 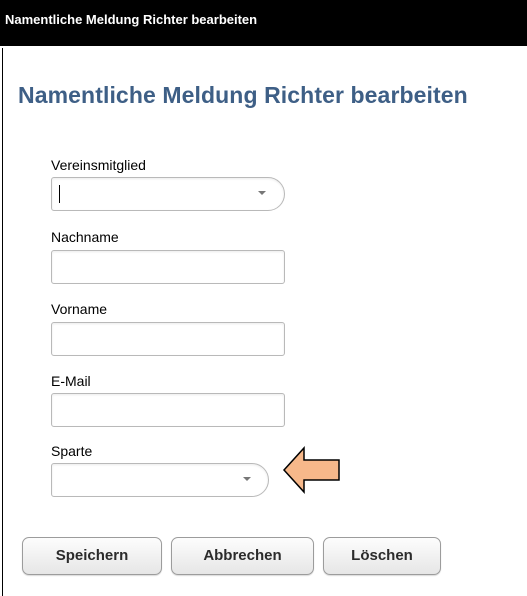 I want to click on page-title: Namentliche Meldung Richter bearbeiten, so click(x=243, y=95).